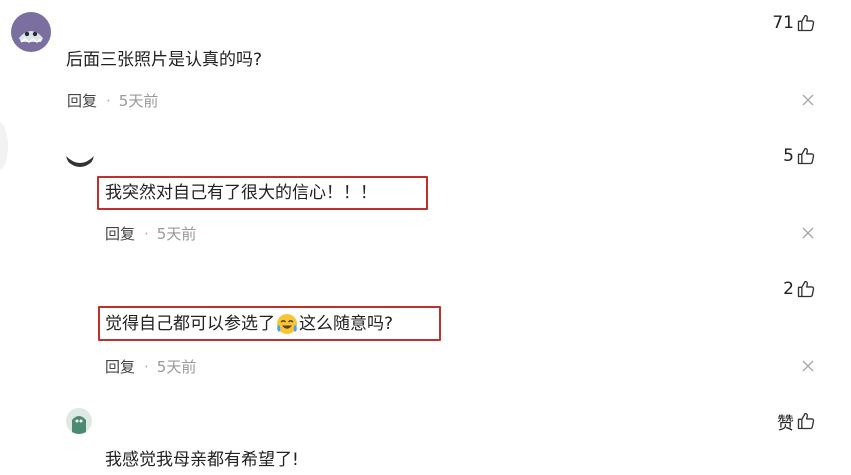  Describe the element at coordinates (4, 146) in the screenshot. I see `side-scroll-button` at that location.